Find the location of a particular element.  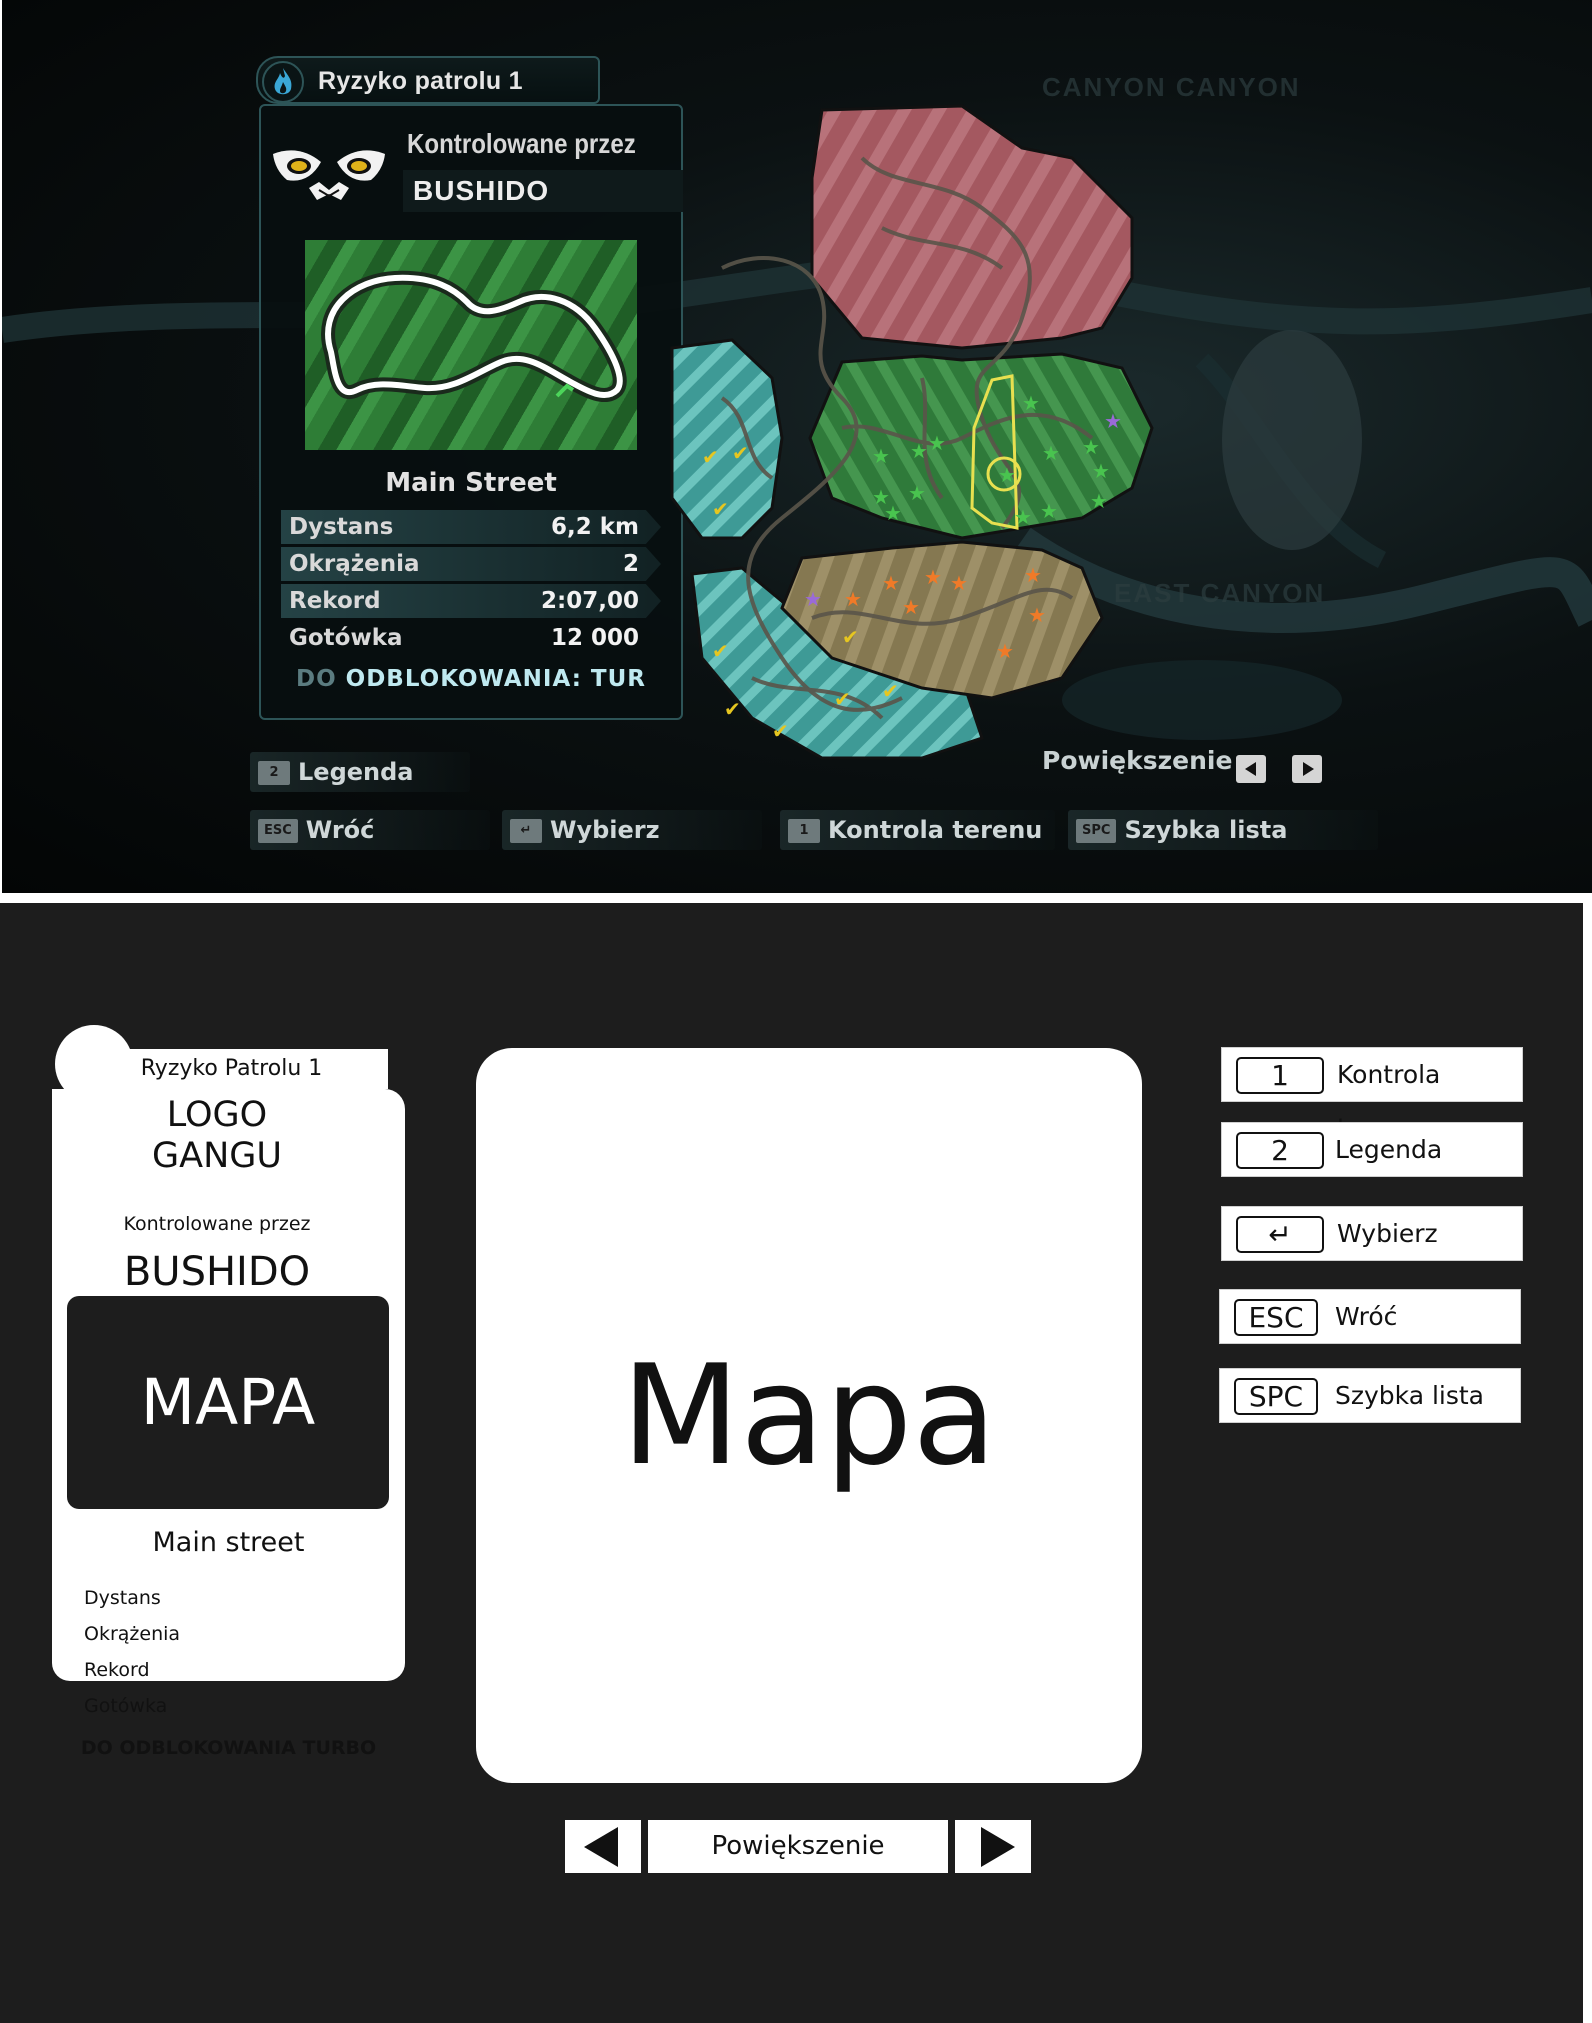

track-map is located at coordinates (471, 345).